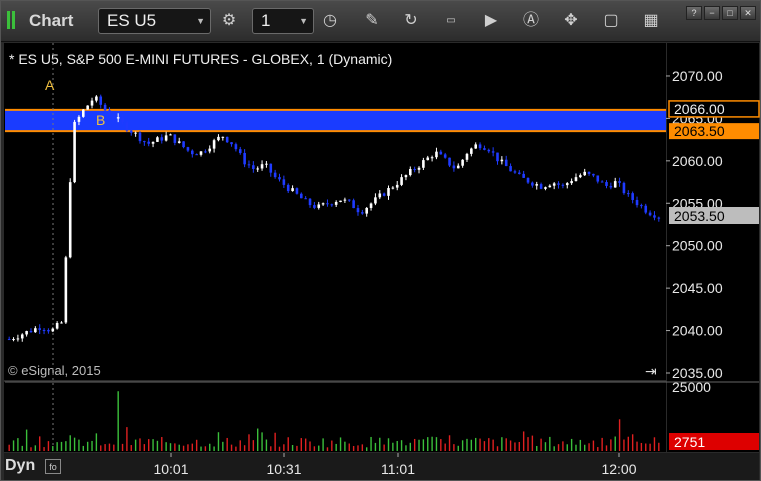 The image size is (761, 481). What do you see at coordinates (398, 469) in the screenshot?
I see `x-tick-label: 11:01` at bounding box center [398, 469].